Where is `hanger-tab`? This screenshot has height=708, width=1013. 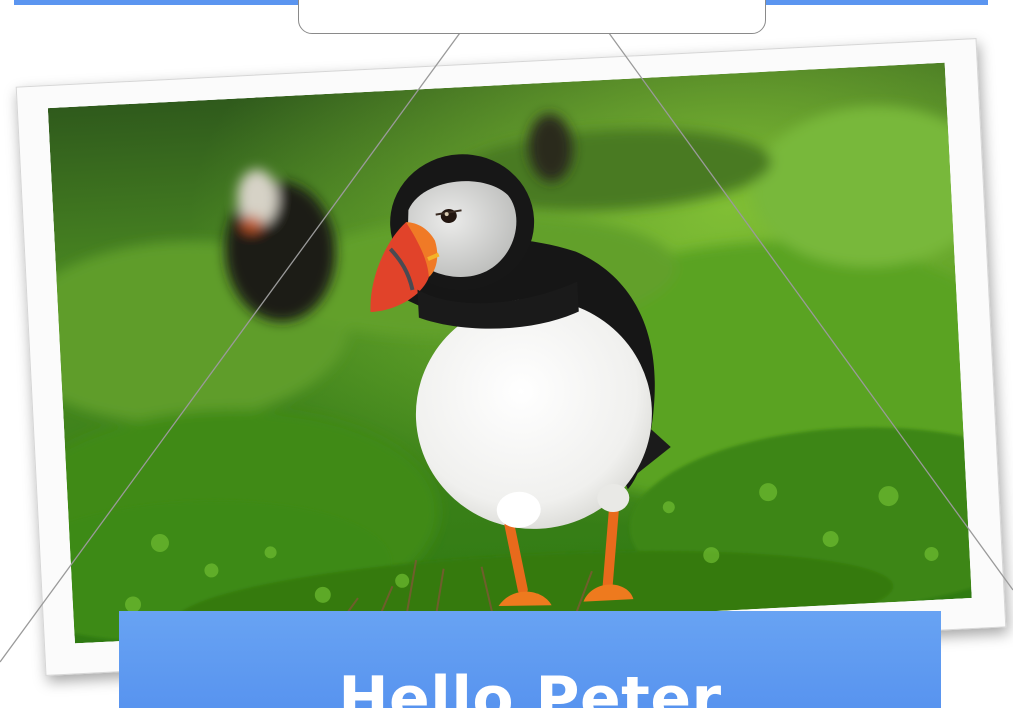 hanger-tab is located at coordinates (532, 17).